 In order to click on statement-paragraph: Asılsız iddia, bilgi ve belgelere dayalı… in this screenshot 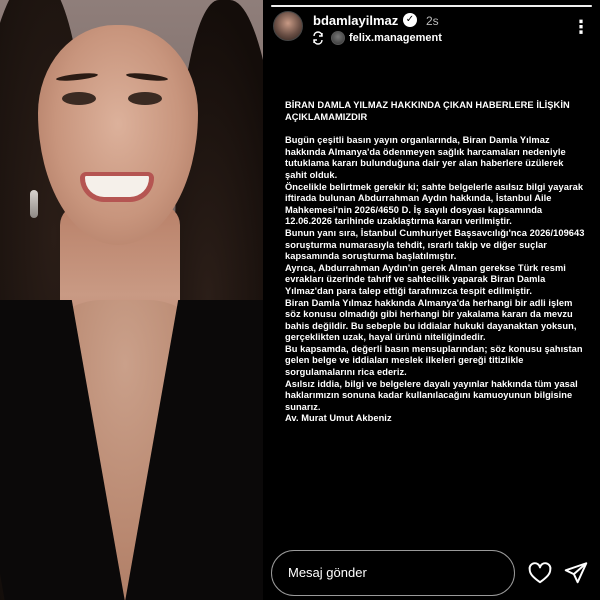, I will do `click(431, 395)`.